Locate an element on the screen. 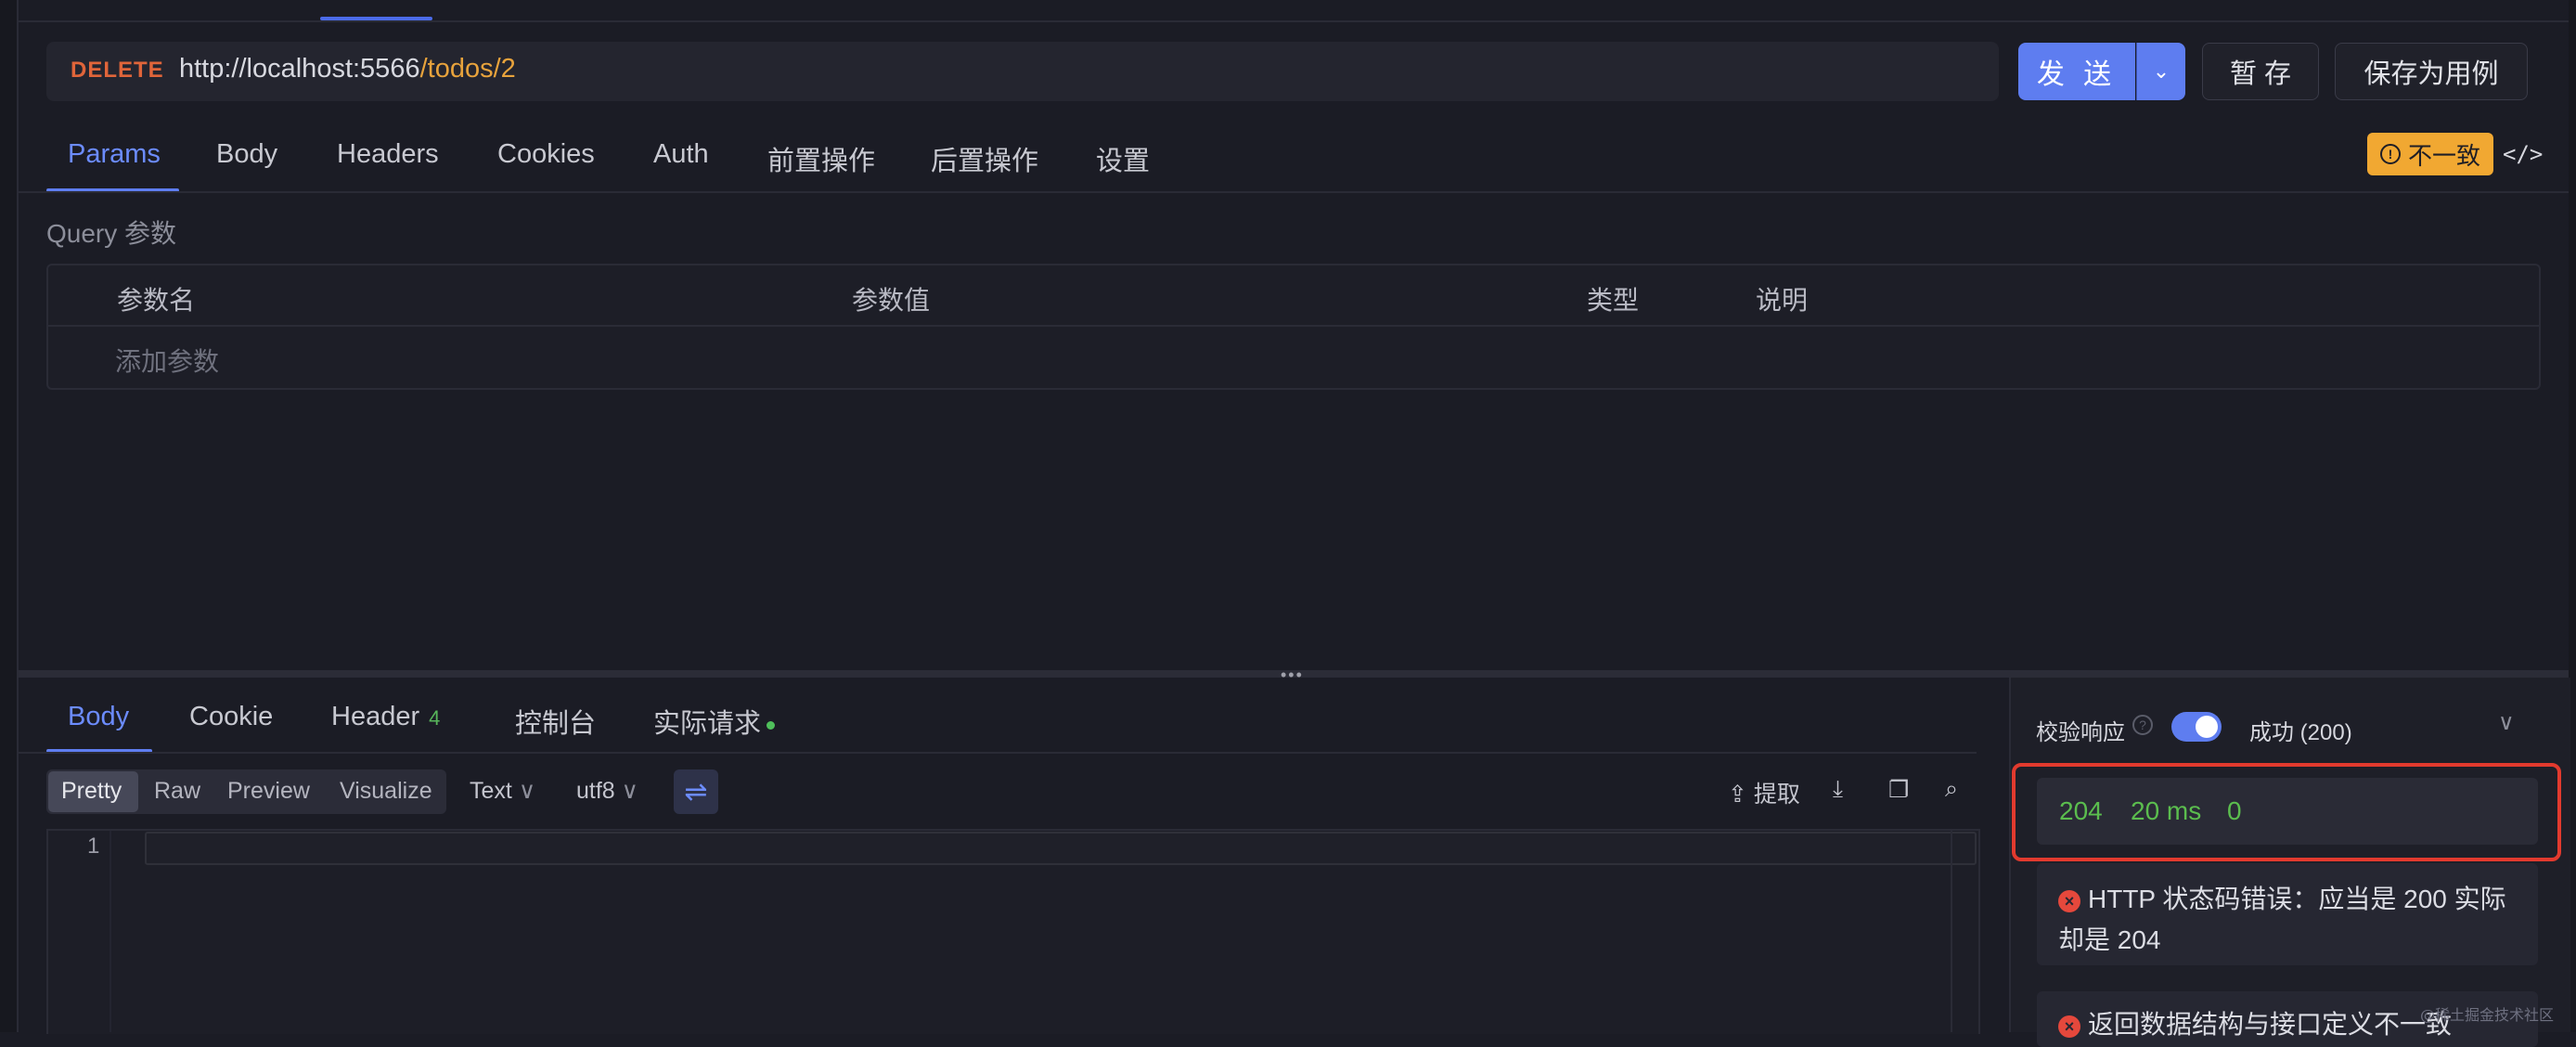 The image size is (2576, 1047). chevron-down-icon: ⌄ is located at coordinates (2161, 71).